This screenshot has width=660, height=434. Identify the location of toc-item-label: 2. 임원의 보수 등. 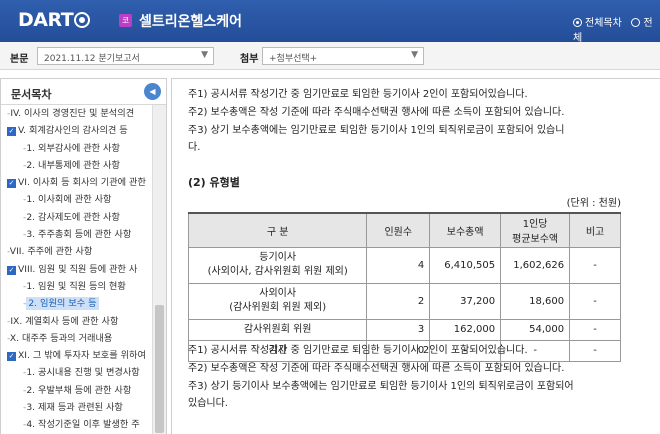
(62, 304).